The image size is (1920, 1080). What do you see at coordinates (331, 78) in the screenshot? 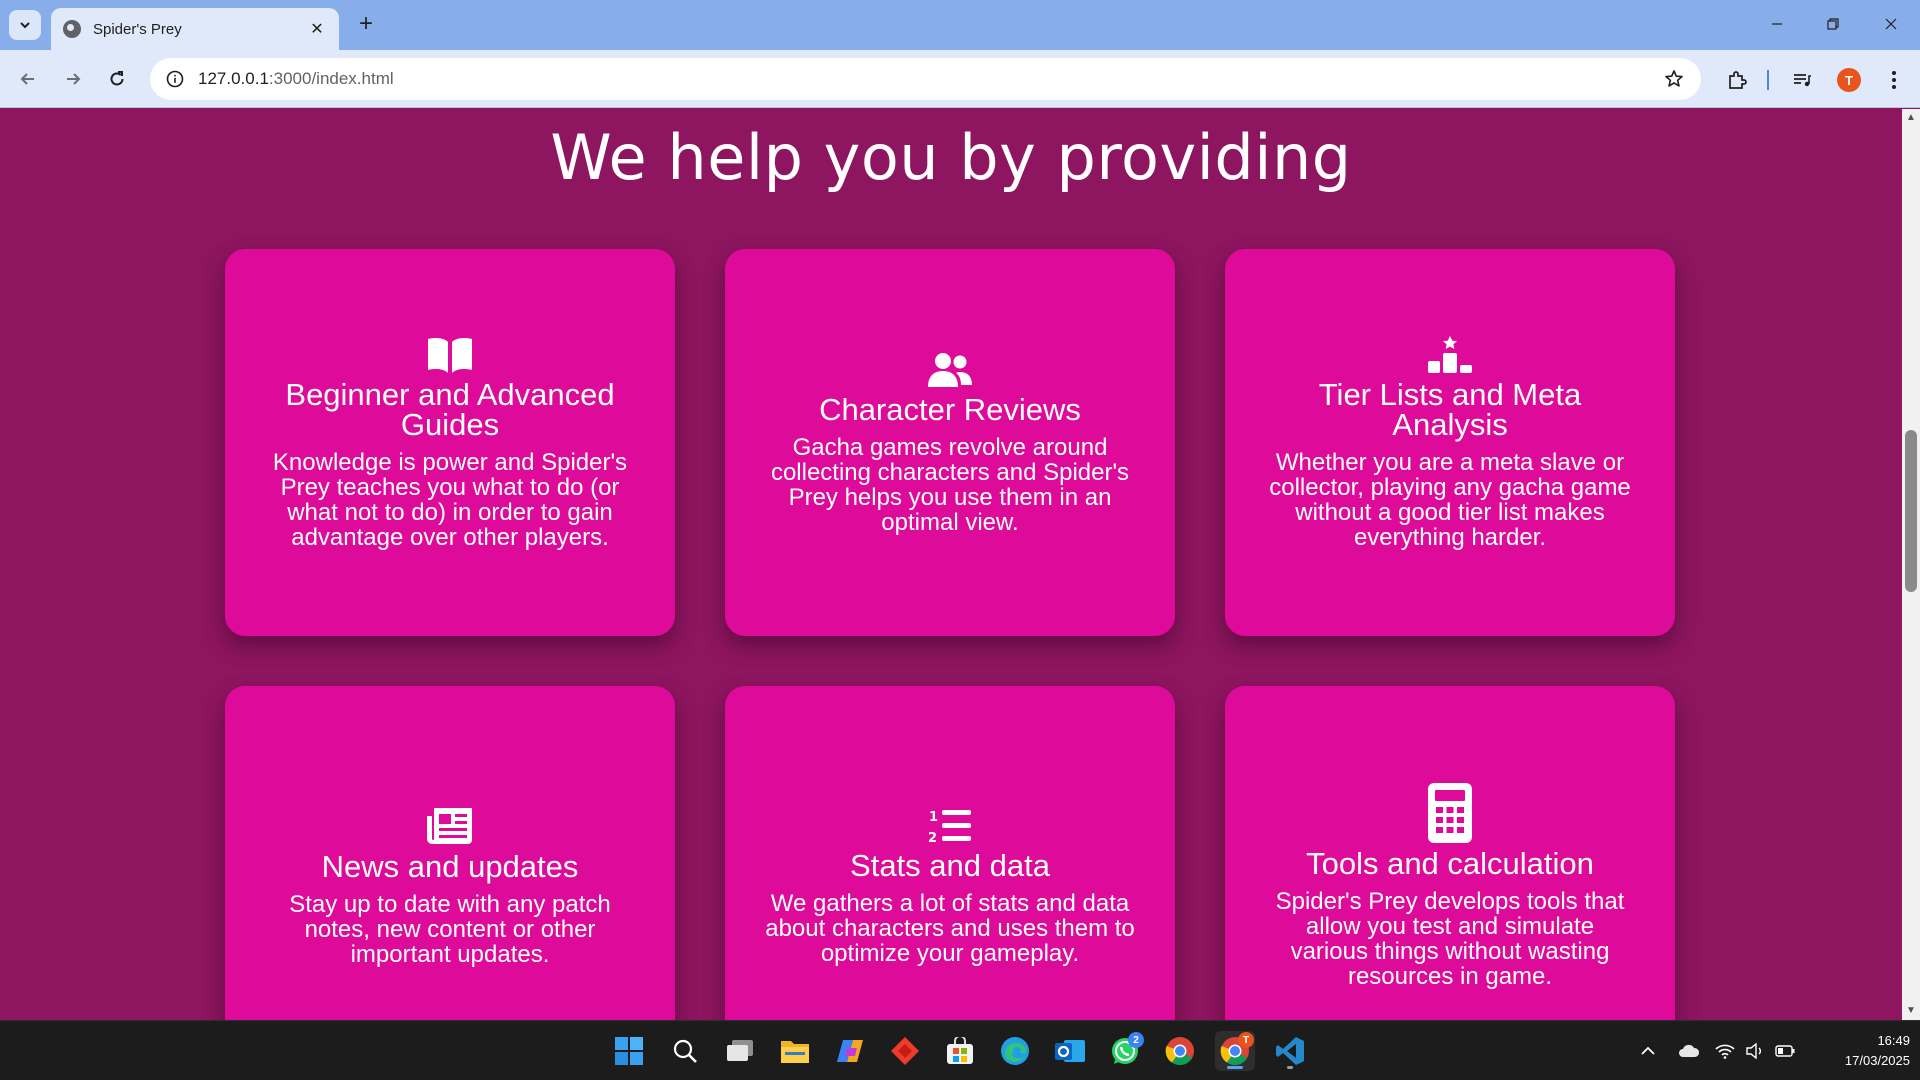
I see `url-path: :3000/index.html` at bounding box center [331, 78].